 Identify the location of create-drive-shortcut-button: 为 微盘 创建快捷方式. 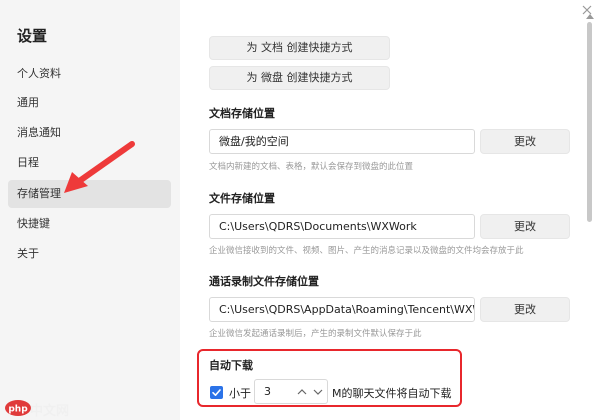
(299, 78).